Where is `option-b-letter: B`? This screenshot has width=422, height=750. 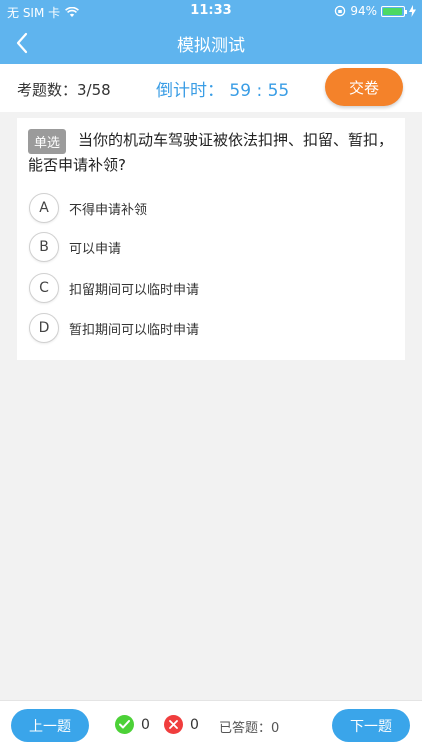
option-b-letter: B is located at coordinates (44, 247).